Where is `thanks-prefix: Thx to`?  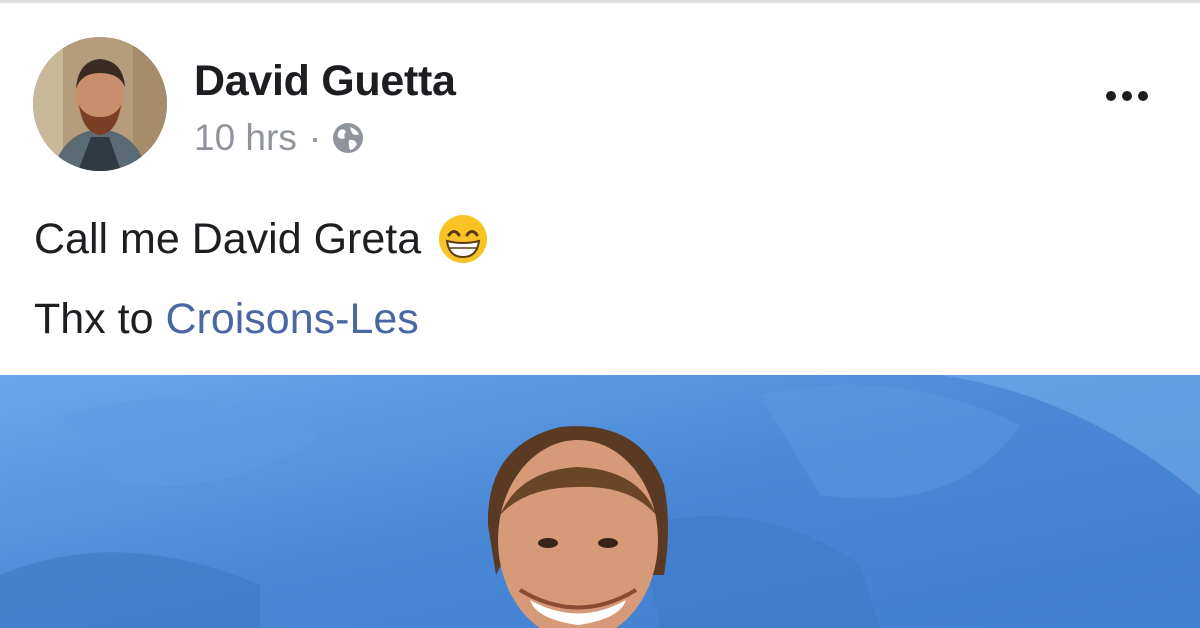 thanks-prefix: Thx to is located at coordinates (94, 319).